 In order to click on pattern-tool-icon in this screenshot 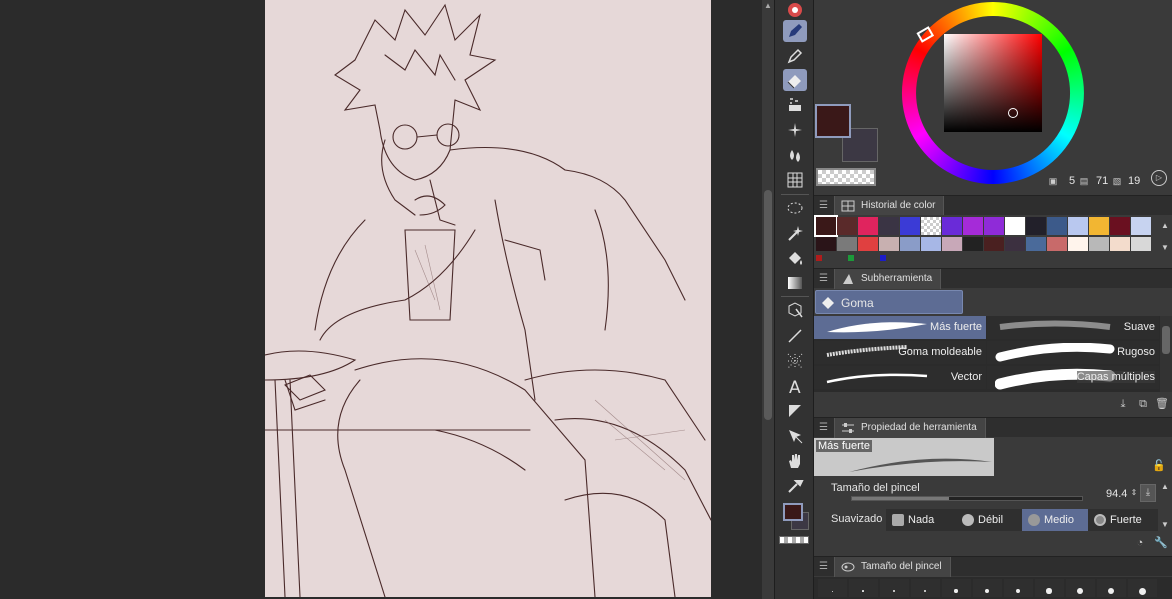, I will do `click(795, 361)`.